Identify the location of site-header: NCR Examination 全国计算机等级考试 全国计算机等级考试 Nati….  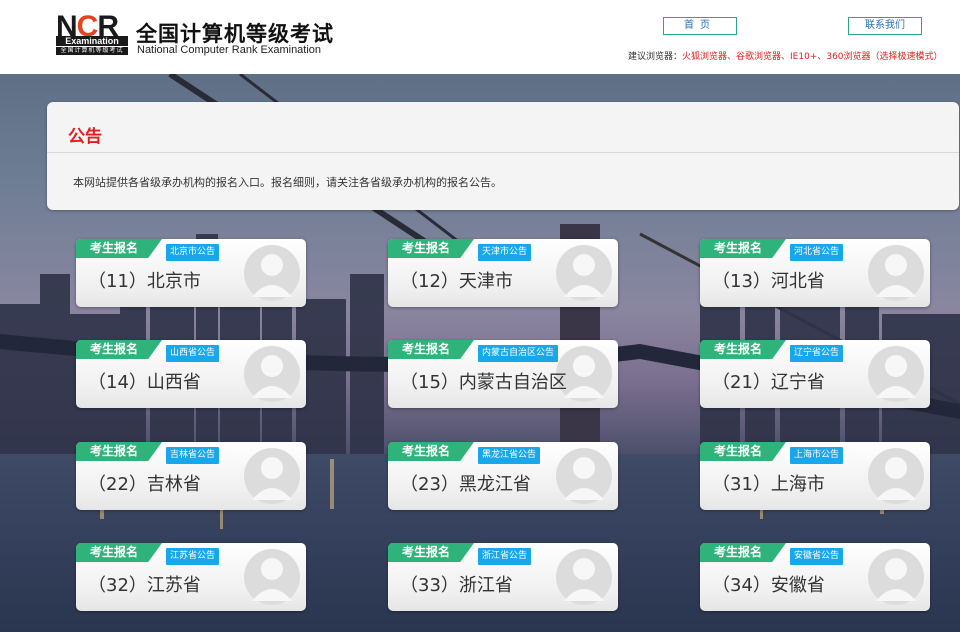
(480, 37).